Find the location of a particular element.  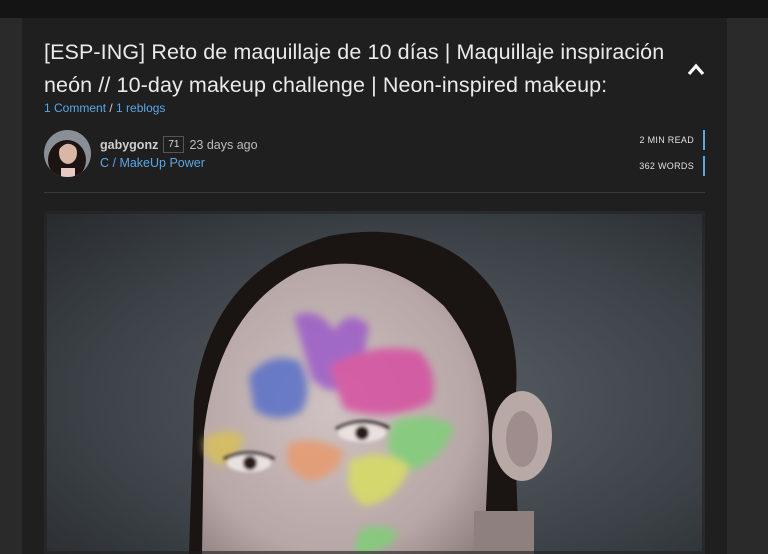

chevron-up-icon is located at coordinates (696, 69).